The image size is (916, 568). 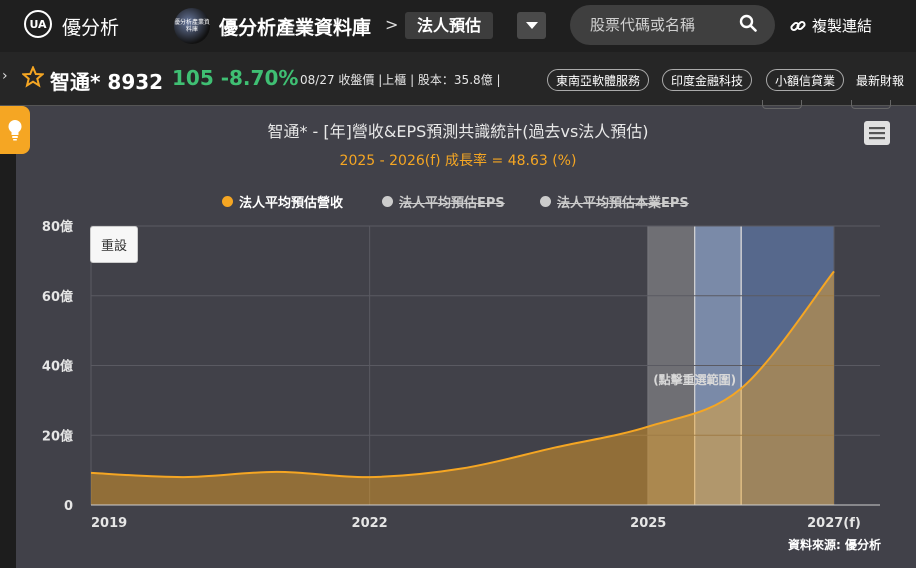 What do you see at coordinates (57, 297) in the screenshot?
I see `y-tick-label: 60億` at bounding box center [57, 297].